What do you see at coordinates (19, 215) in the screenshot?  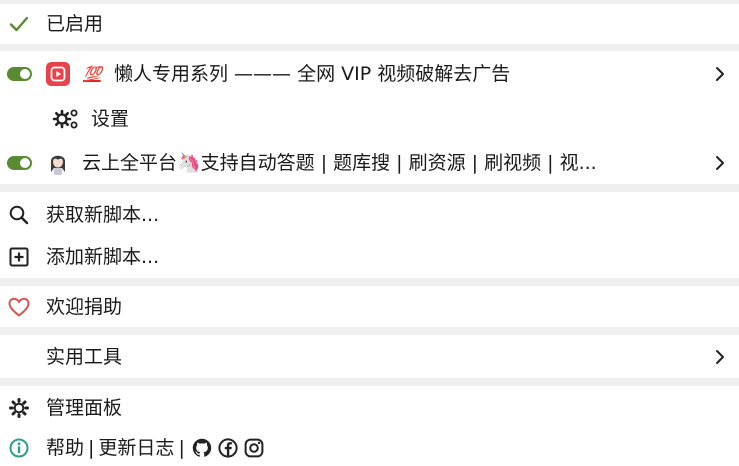 I see `search-icon` at bounding box center [19, 215].